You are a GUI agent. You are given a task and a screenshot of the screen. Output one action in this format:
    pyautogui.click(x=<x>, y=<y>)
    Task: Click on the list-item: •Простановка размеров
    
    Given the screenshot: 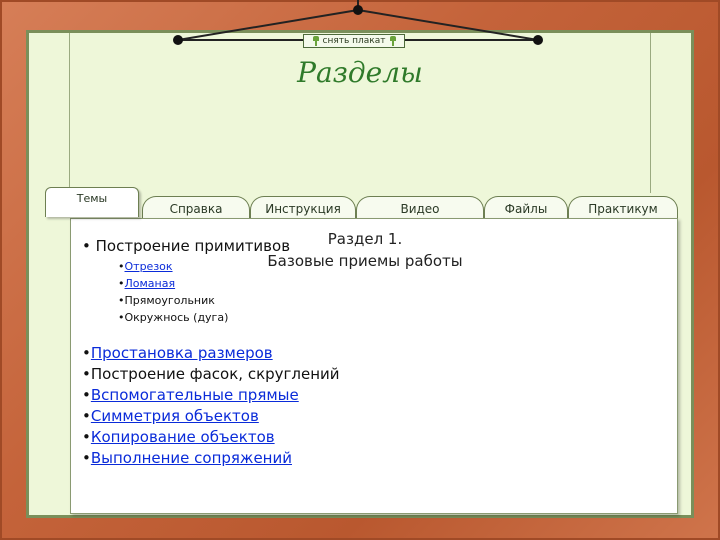 What is the action you would take?
    pyautogui.click(x=211, y=353)
    